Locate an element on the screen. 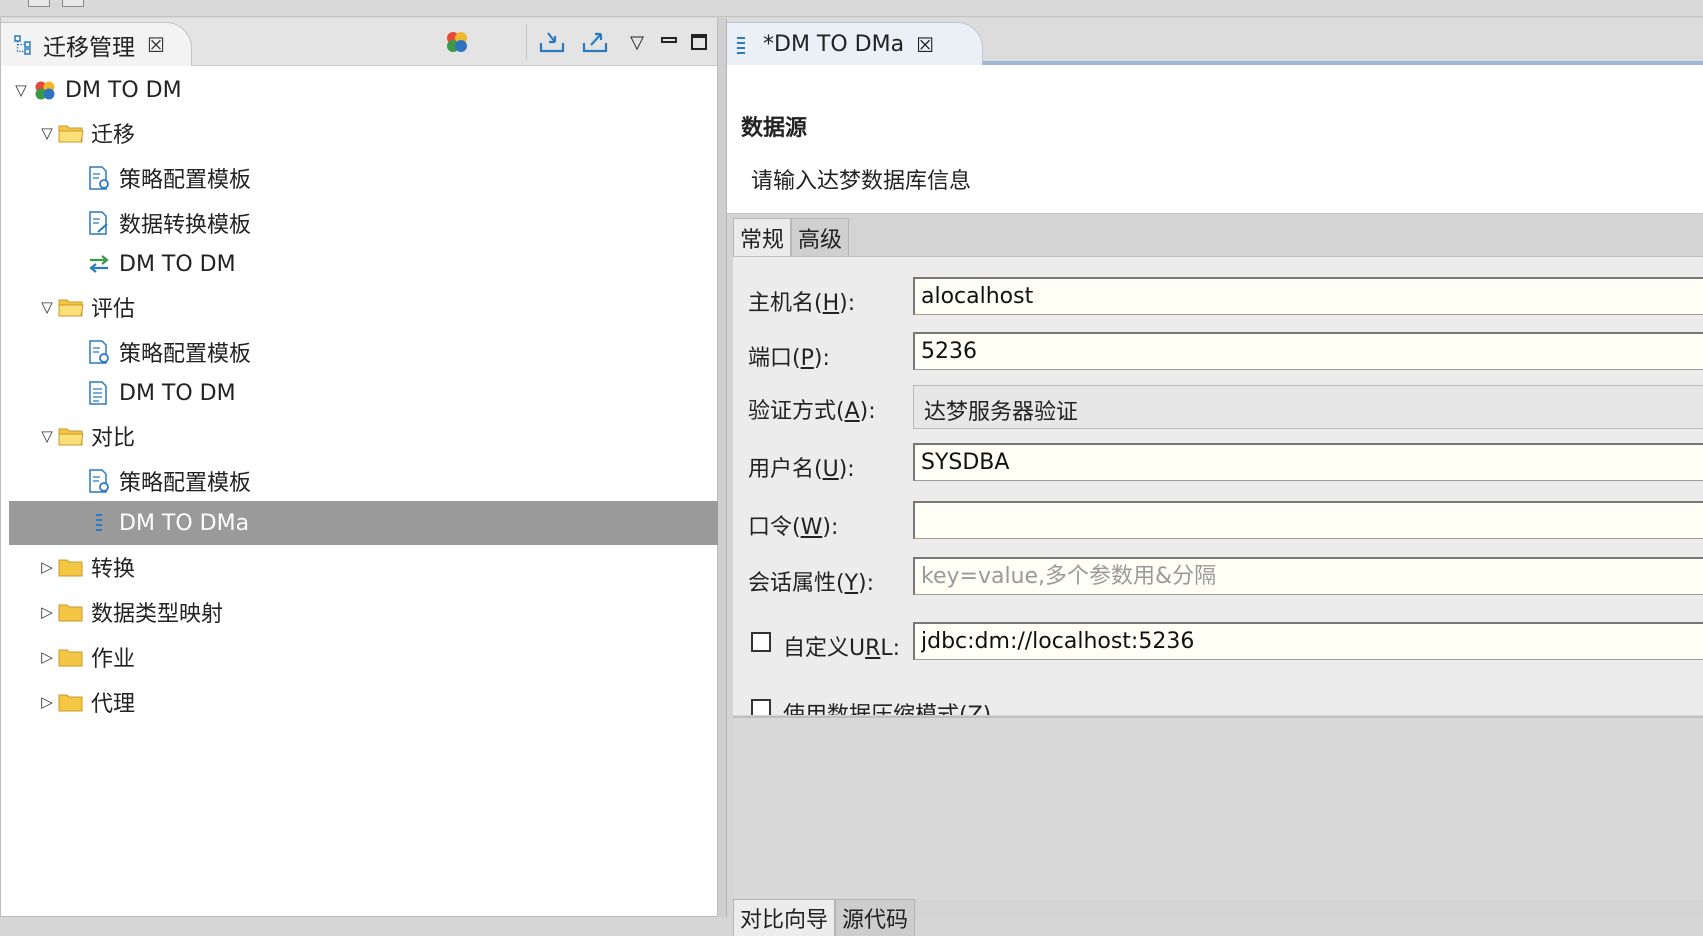 This screenshot has height=936, width=1703. user-label: 用户名(U): is located at coordinates (801, 467).